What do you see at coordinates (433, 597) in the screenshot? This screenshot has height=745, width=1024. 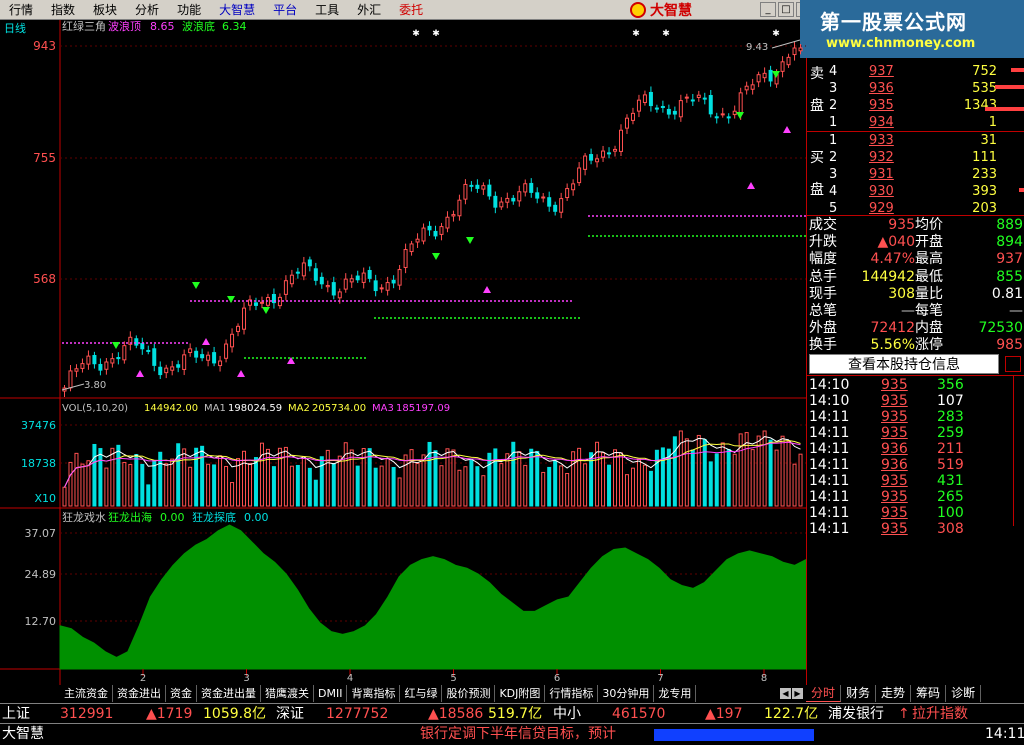 I see `dragon-area` at bounding box center [433, 597].